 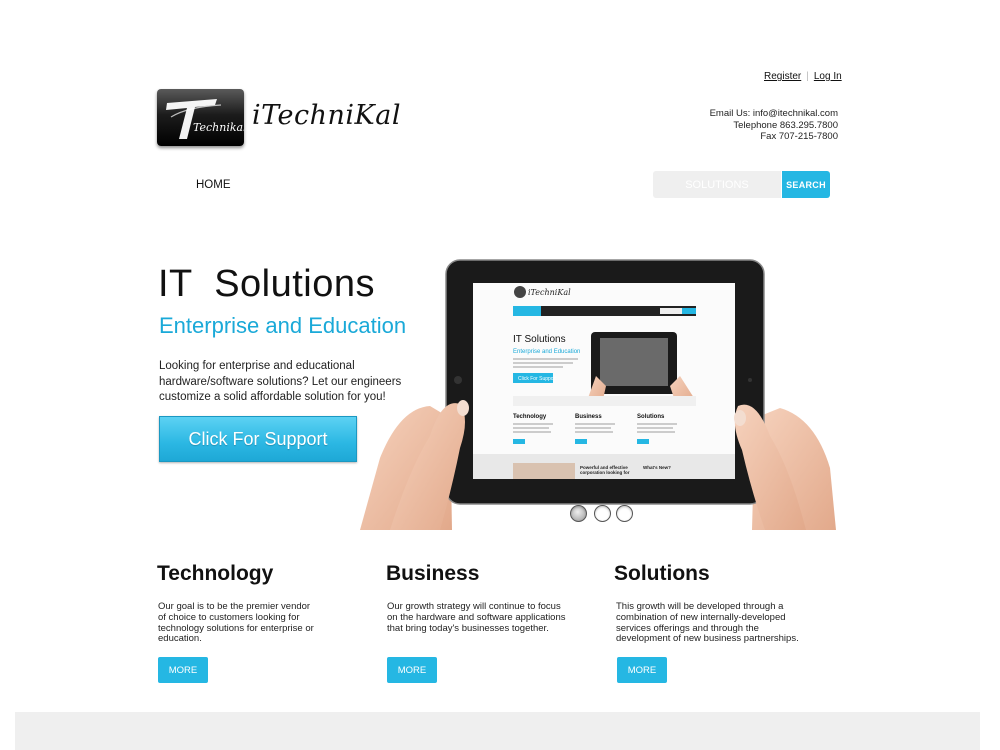 I want to click on support-button: Click For Support, so click(x=258, y=439).